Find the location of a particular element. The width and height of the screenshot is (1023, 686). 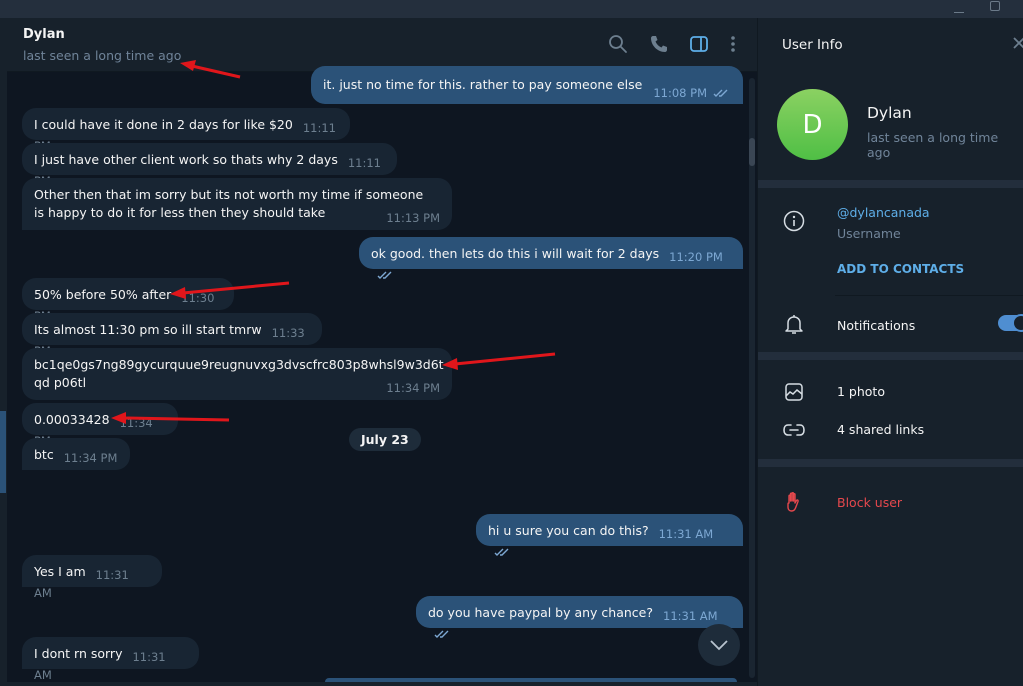

chat-status: last seen a long time ago is located at coordinates (102, 55).